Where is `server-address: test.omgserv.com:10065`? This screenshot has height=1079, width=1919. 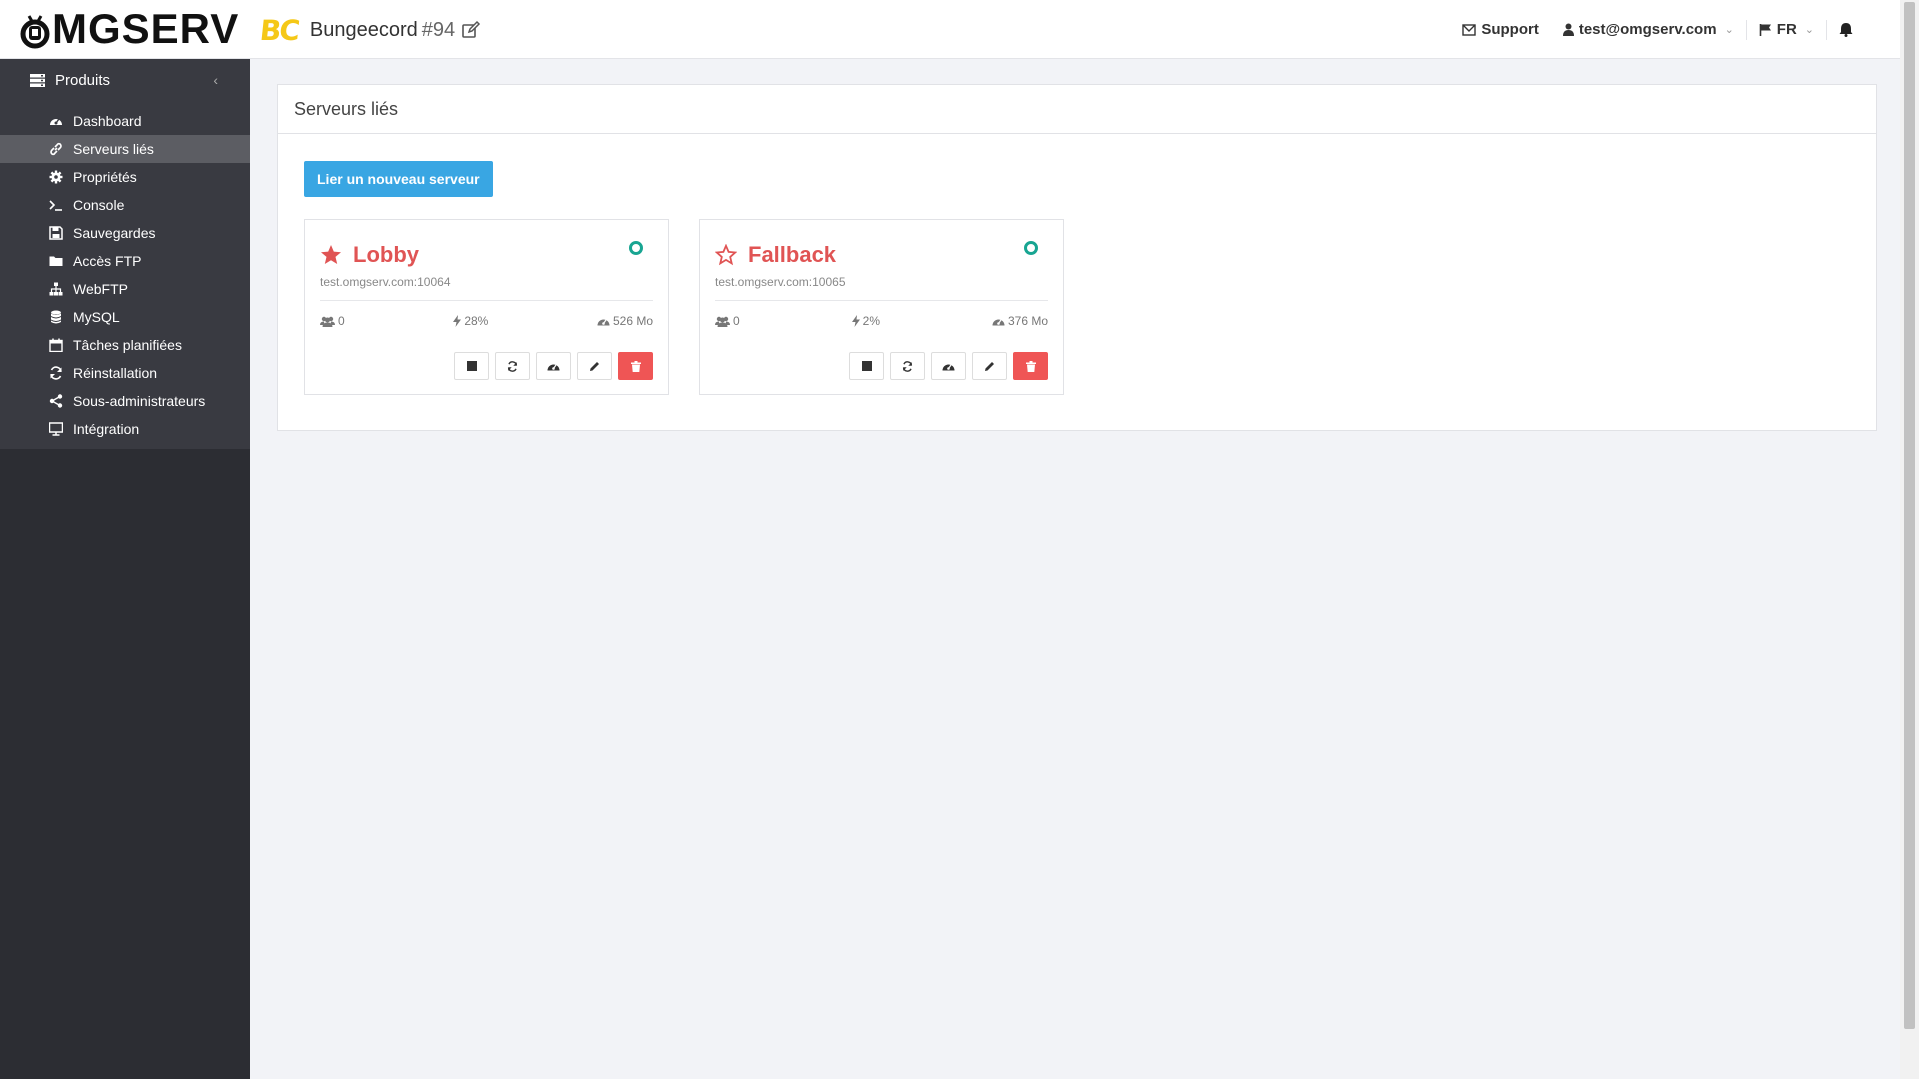 server-address: test.omgserv.com:10065 is located at coordinates (780, 282).